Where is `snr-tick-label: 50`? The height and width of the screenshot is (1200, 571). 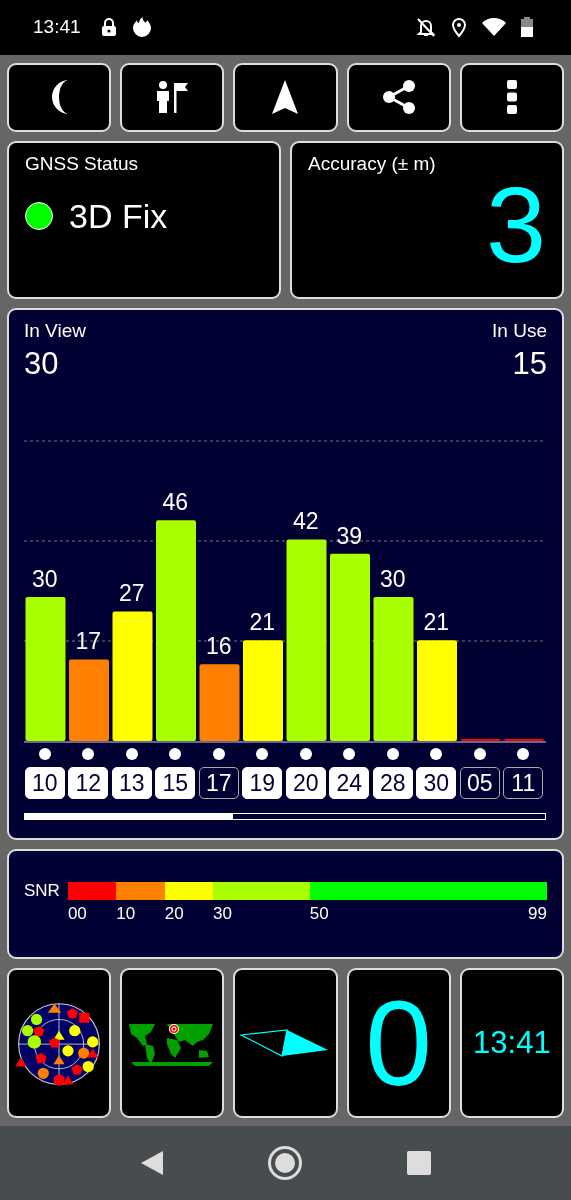 snr-tick-label: 50 is located at coordinates (319, 913).